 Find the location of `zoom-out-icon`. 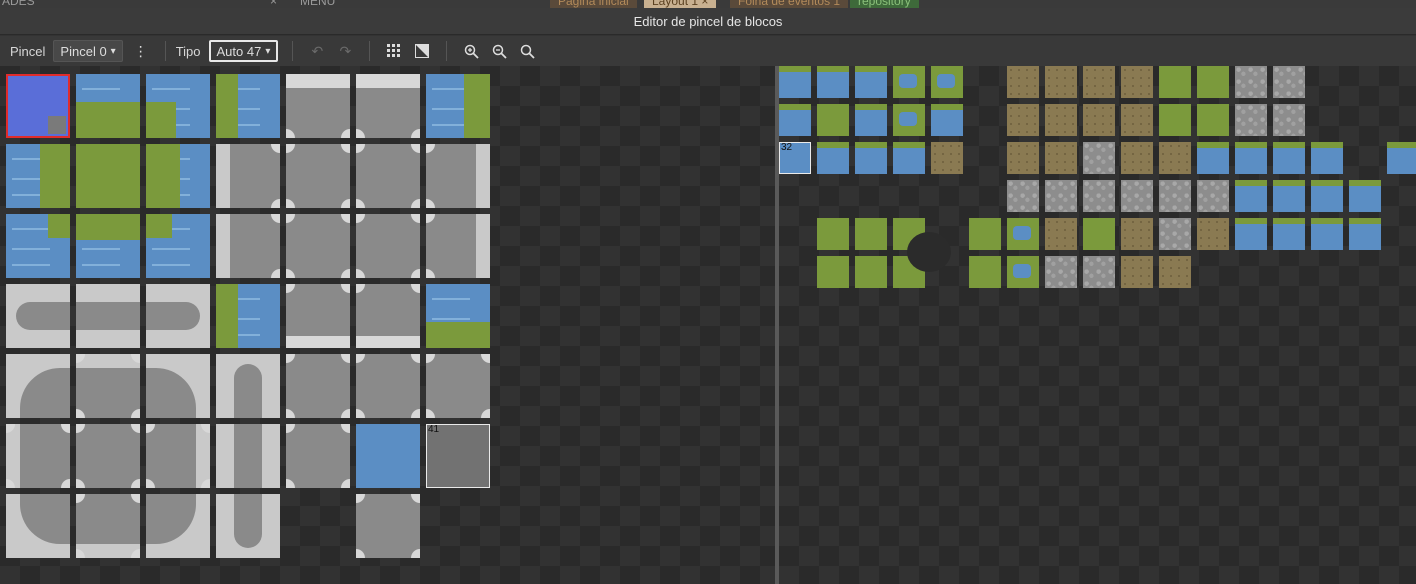

zoom-out-icon is located at coordinates (499, 51).